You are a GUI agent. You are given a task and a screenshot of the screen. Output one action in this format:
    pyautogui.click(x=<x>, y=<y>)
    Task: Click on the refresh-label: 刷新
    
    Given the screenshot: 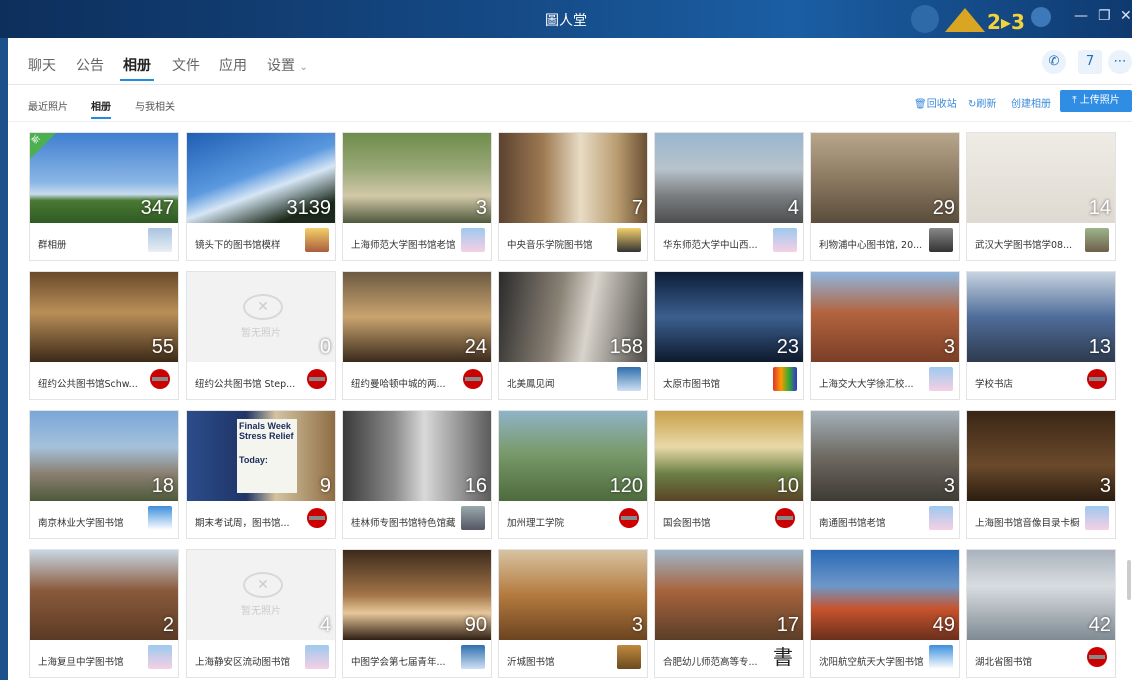 What is the action you would take?
    pyautogui.click(x=986, y=104)
    